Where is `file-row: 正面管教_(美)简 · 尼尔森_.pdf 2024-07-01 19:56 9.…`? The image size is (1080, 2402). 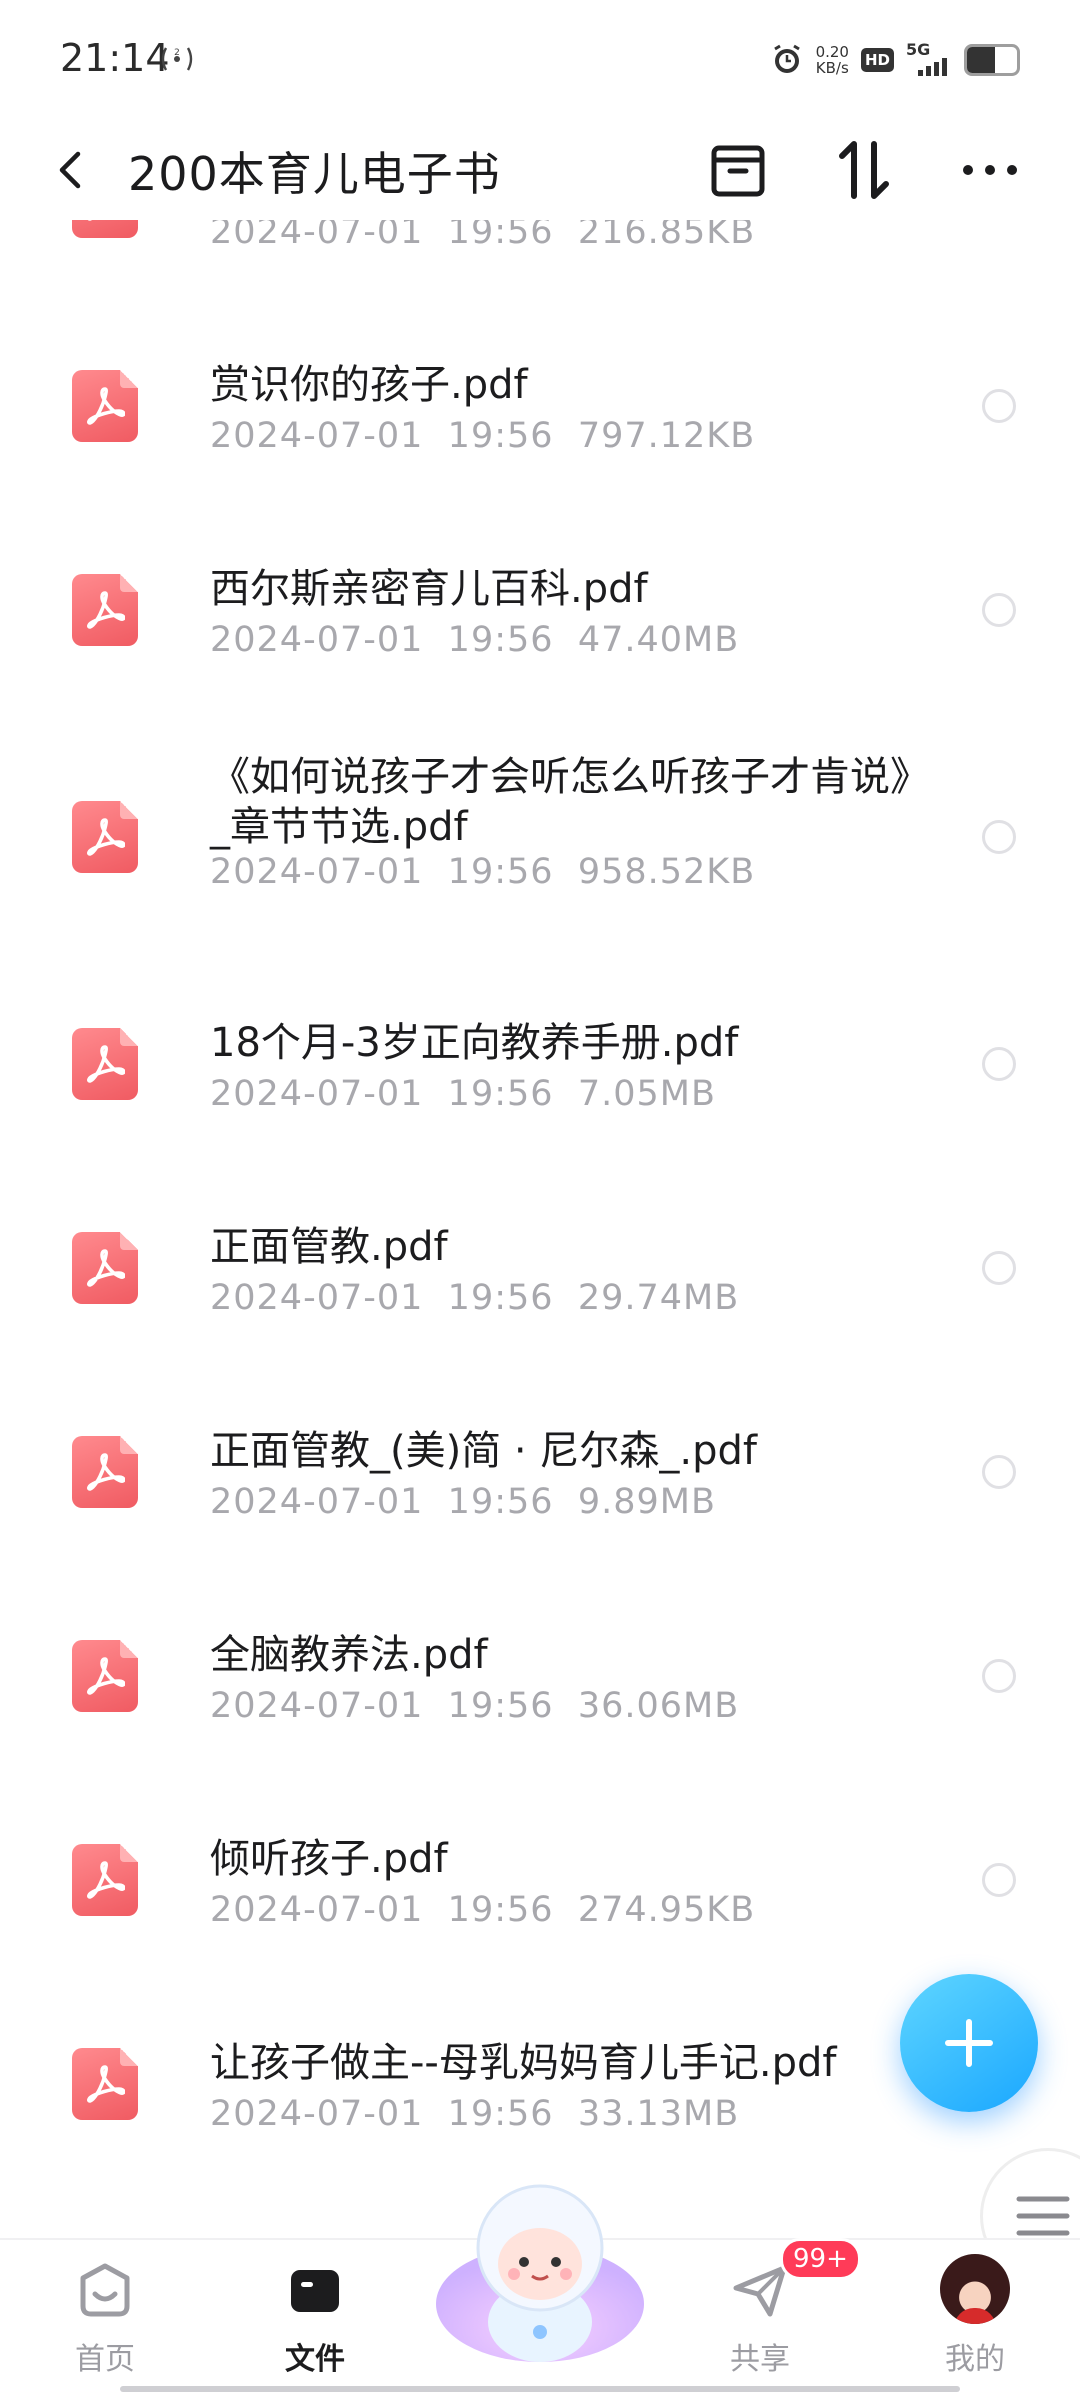 file-row: 正面管教_(美)简 · 尼尔森_.pdf 2024-07-01 19:56 9.… is located at coordinates (540, 1472).